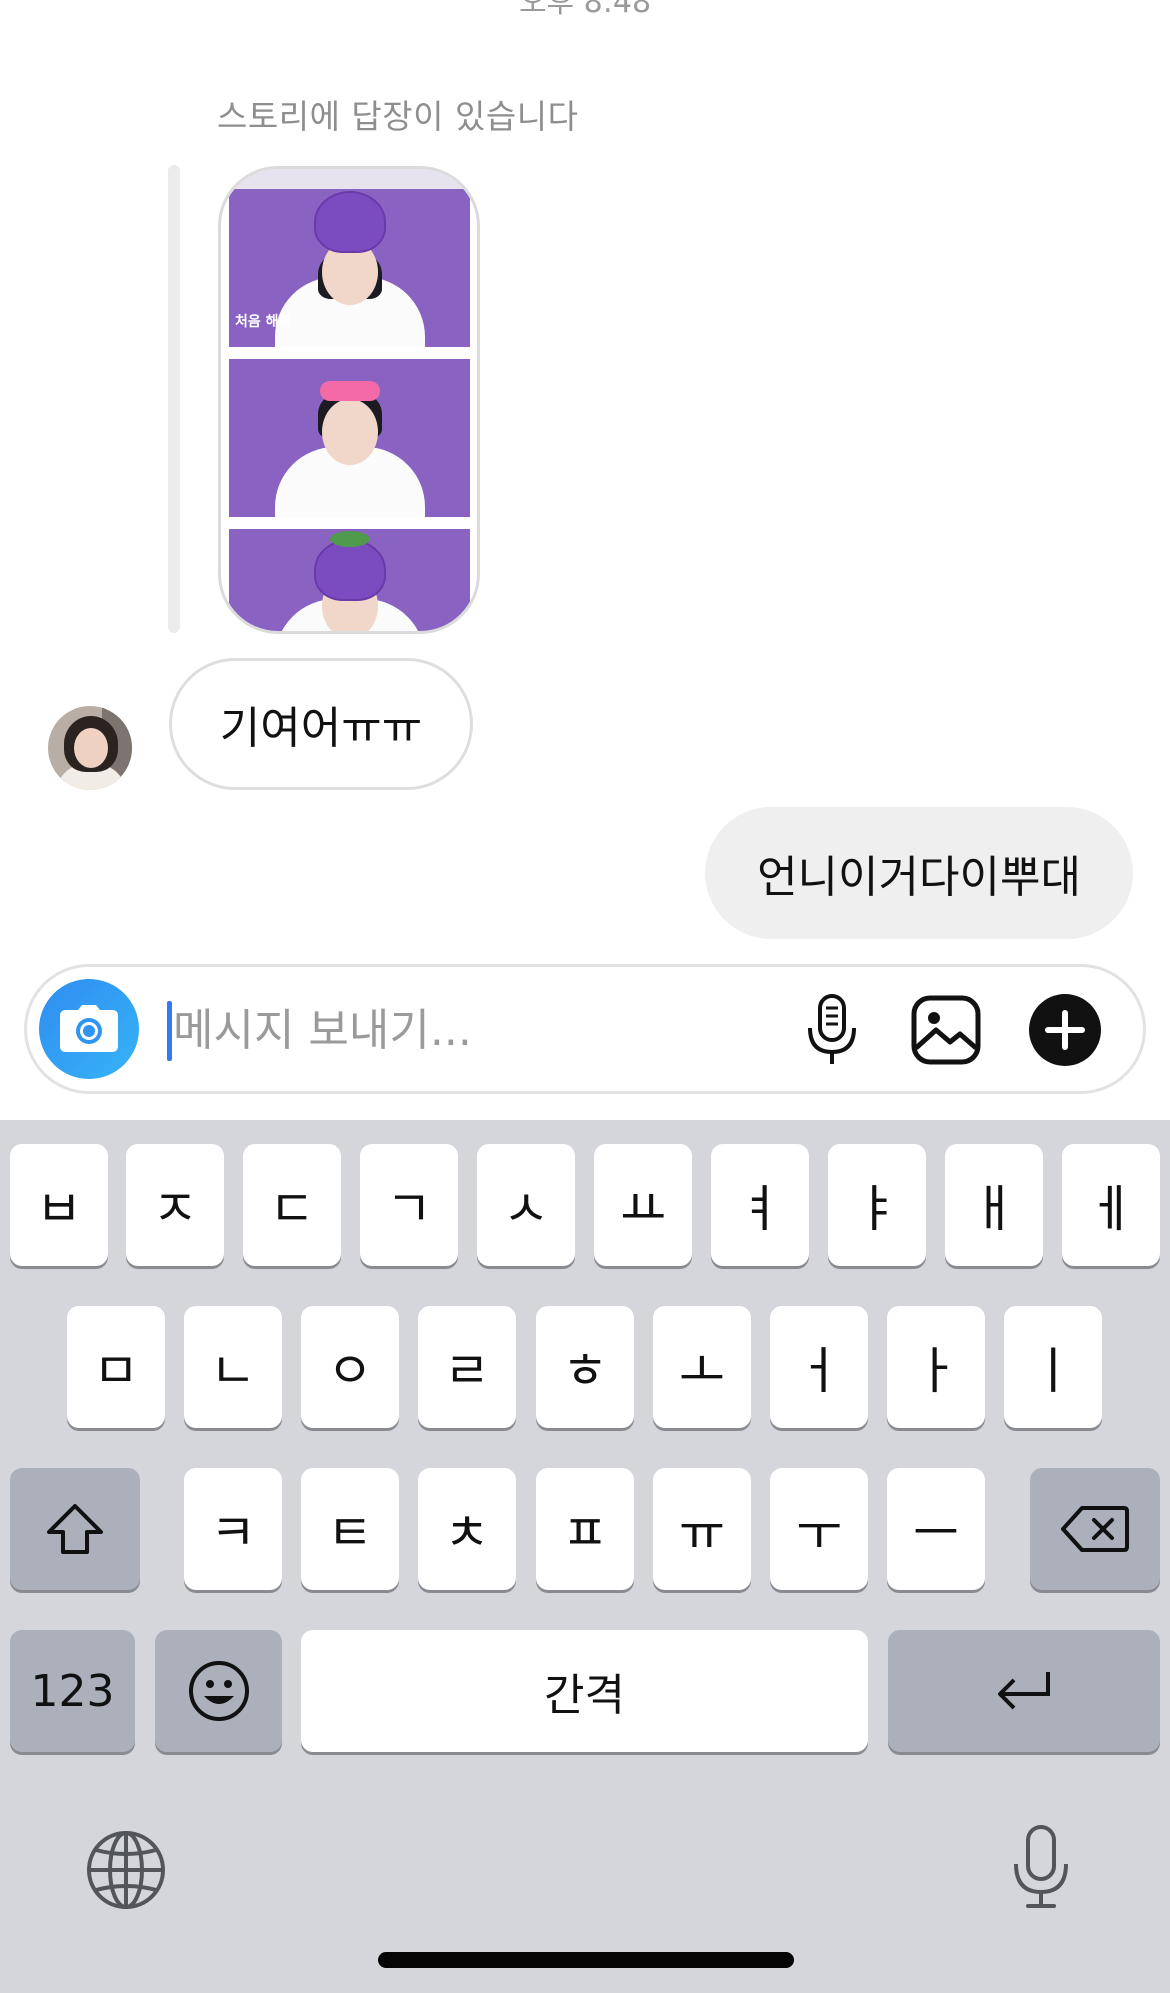  What do you see at coordinates (233, 1529) in the screenshot?
I see `key: ㅋ` at bounding box center [233, 1529].